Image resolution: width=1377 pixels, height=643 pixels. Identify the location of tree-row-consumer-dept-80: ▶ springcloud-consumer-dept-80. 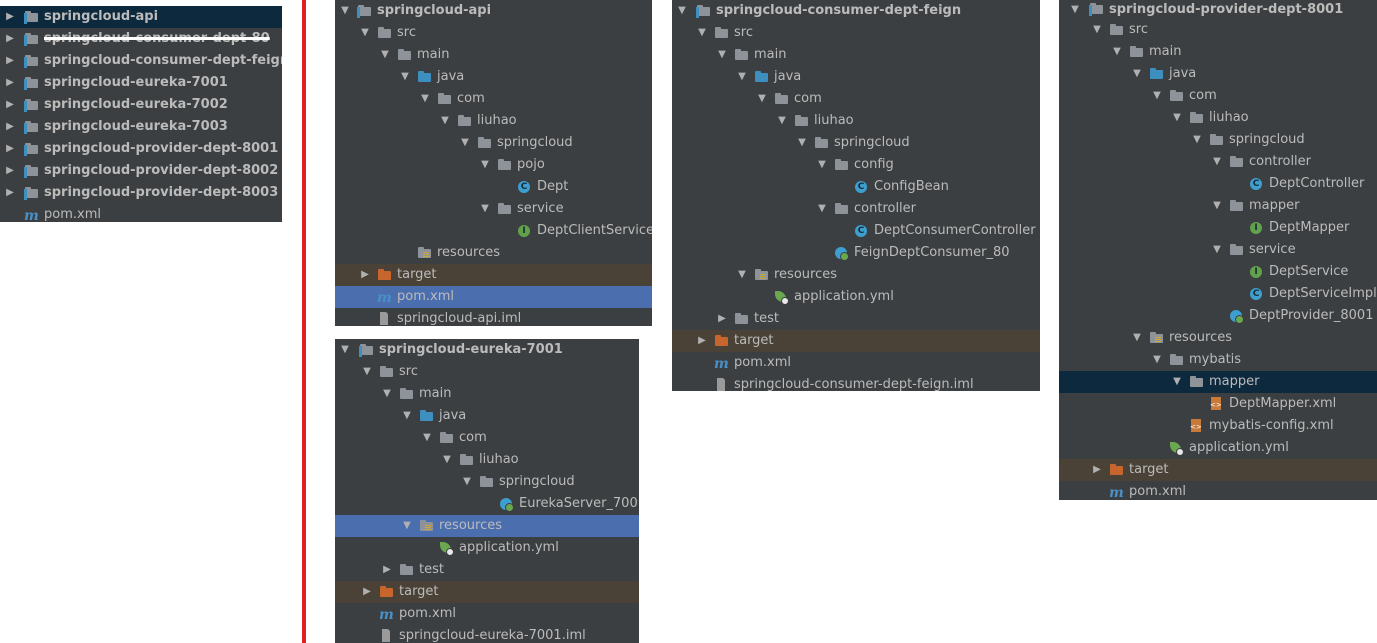
(141, 39).